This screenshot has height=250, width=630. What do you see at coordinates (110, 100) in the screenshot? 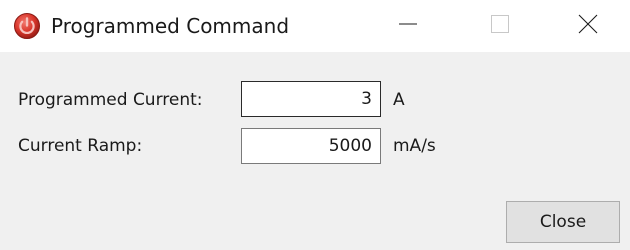
I see `programmed-current-label: Programmed Current:` at bounding box center [110, 100].